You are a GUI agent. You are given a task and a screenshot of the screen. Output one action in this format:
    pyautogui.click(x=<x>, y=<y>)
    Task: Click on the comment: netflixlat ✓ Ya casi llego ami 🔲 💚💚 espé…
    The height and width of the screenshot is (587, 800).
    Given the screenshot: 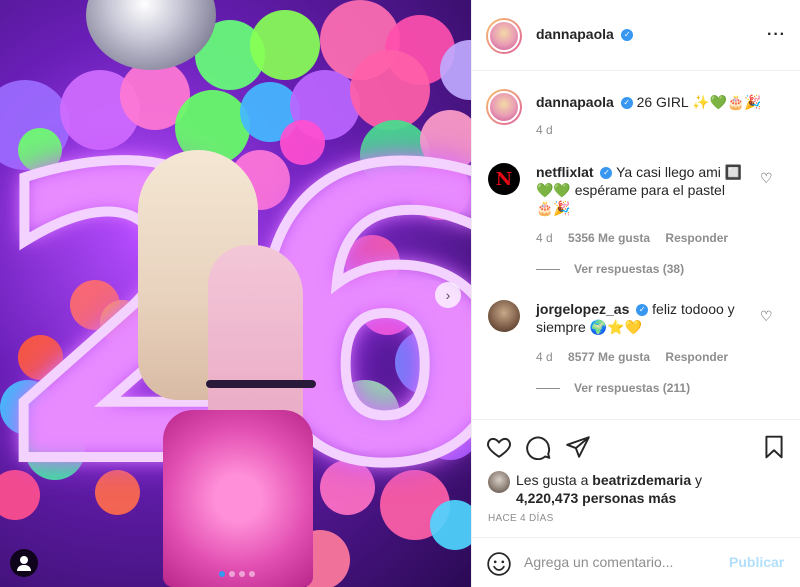 What is the action you would take?
    pyautogui.click(x=646, y=204)
    